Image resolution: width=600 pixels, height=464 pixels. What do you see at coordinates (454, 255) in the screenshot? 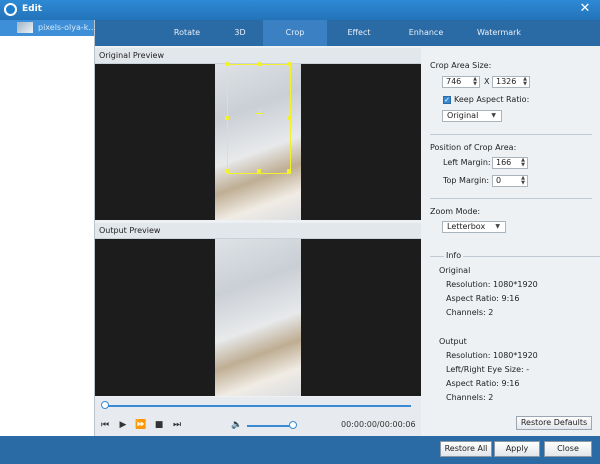
I see `info-title: Info` at bounding box center [454, 255].